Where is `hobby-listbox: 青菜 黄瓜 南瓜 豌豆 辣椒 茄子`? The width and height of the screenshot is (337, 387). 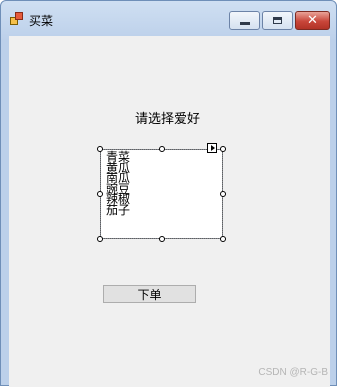 hobby-listbox: 青菜 黄瓜 南瓜 豌豆 辣椒 茄子 is located at coordinates (161, 194).